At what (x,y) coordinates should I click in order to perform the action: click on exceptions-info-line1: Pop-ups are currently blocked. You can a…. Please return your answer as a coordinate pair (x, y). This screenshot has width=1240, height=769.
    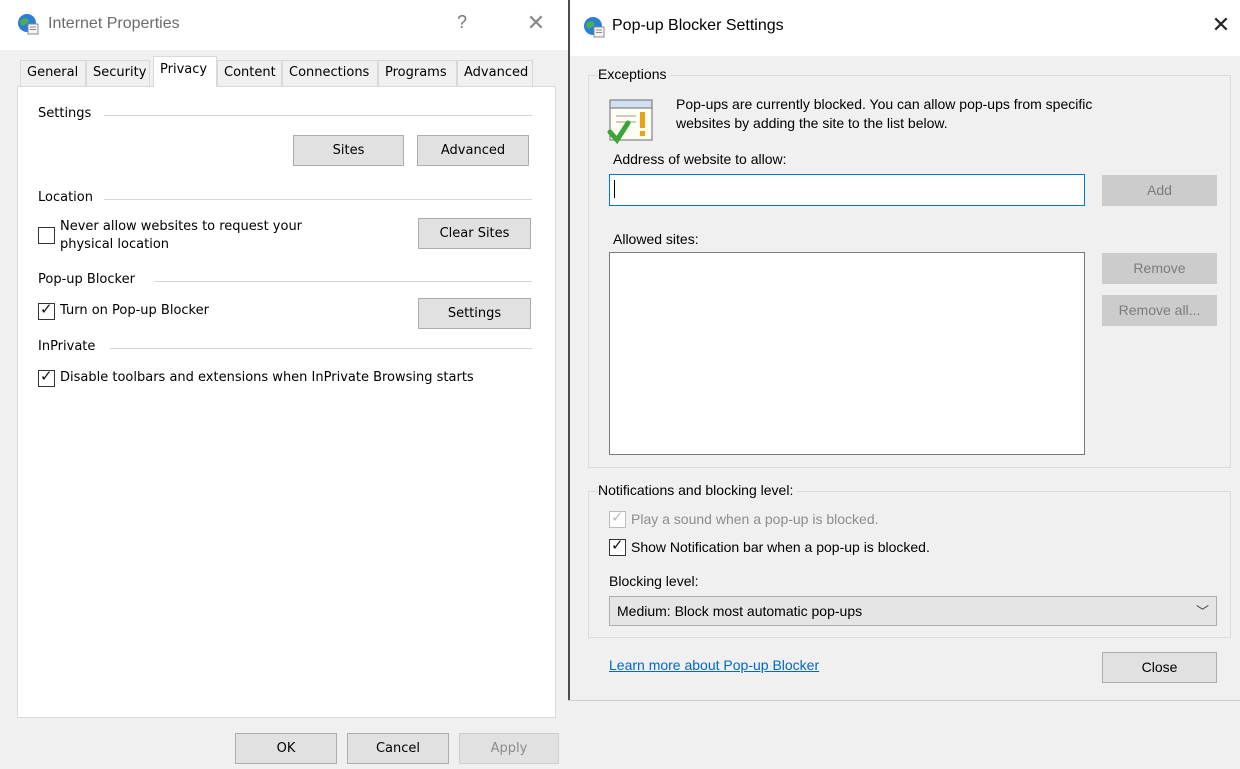
    Looking at the image, I should click on (884, 104).